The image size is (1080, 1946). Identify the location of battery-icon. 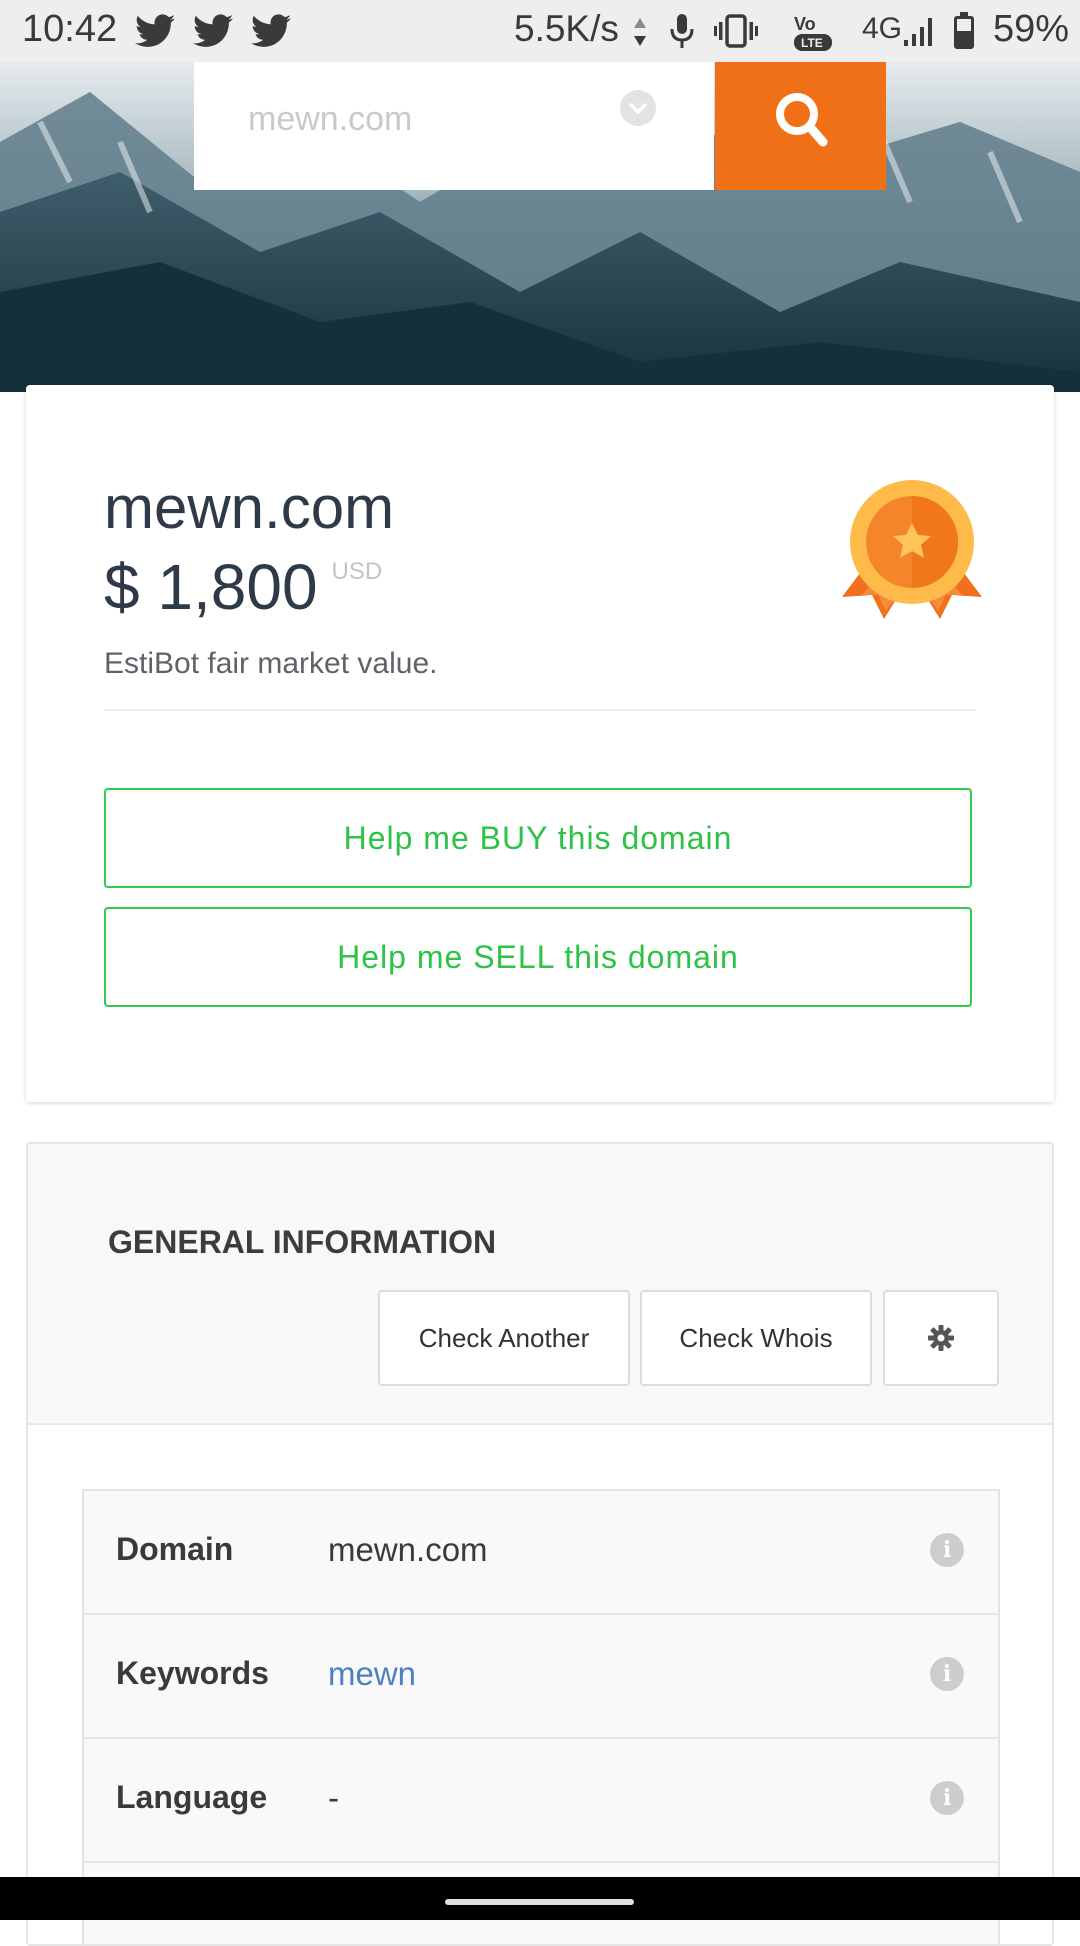
(964, 30).